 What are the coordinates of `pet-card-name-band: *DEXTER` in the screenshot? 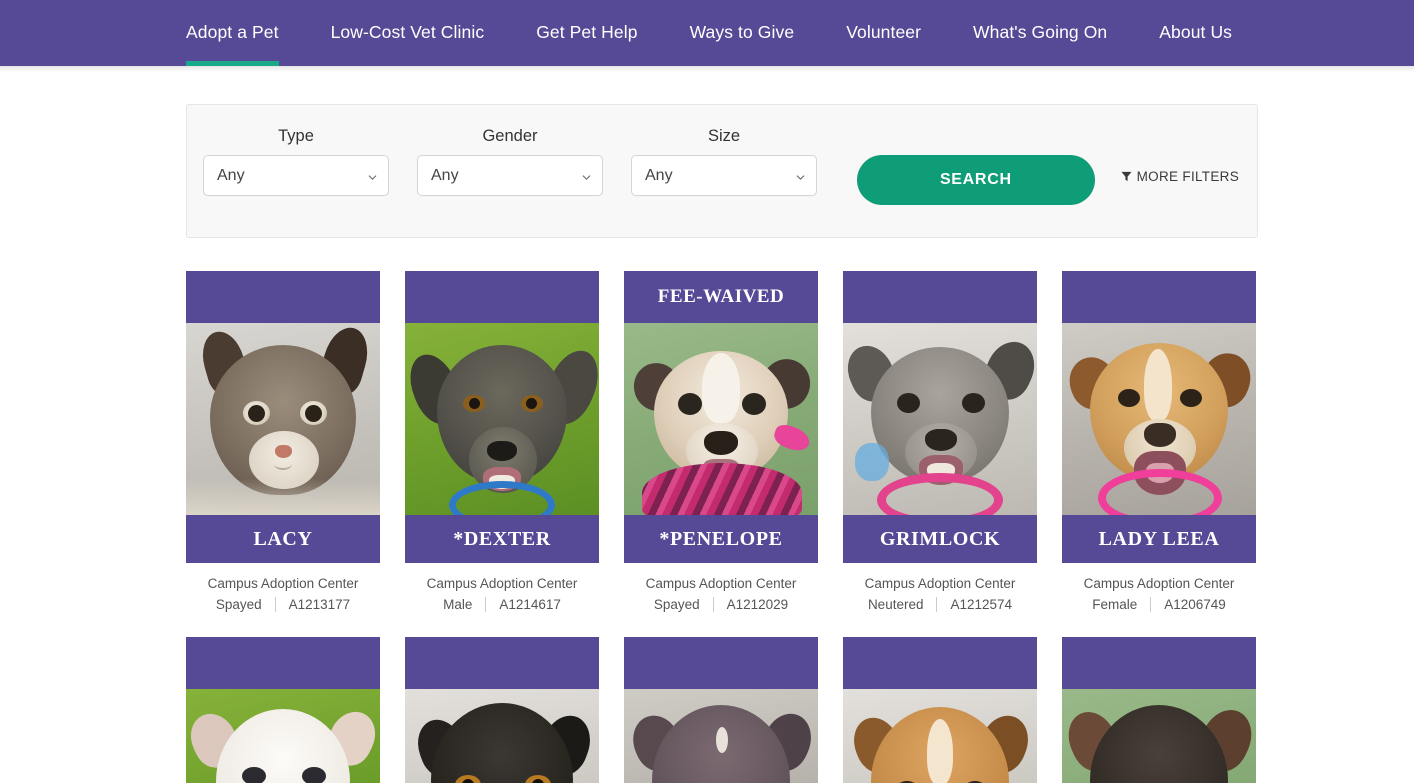 It's located at (502, 539).